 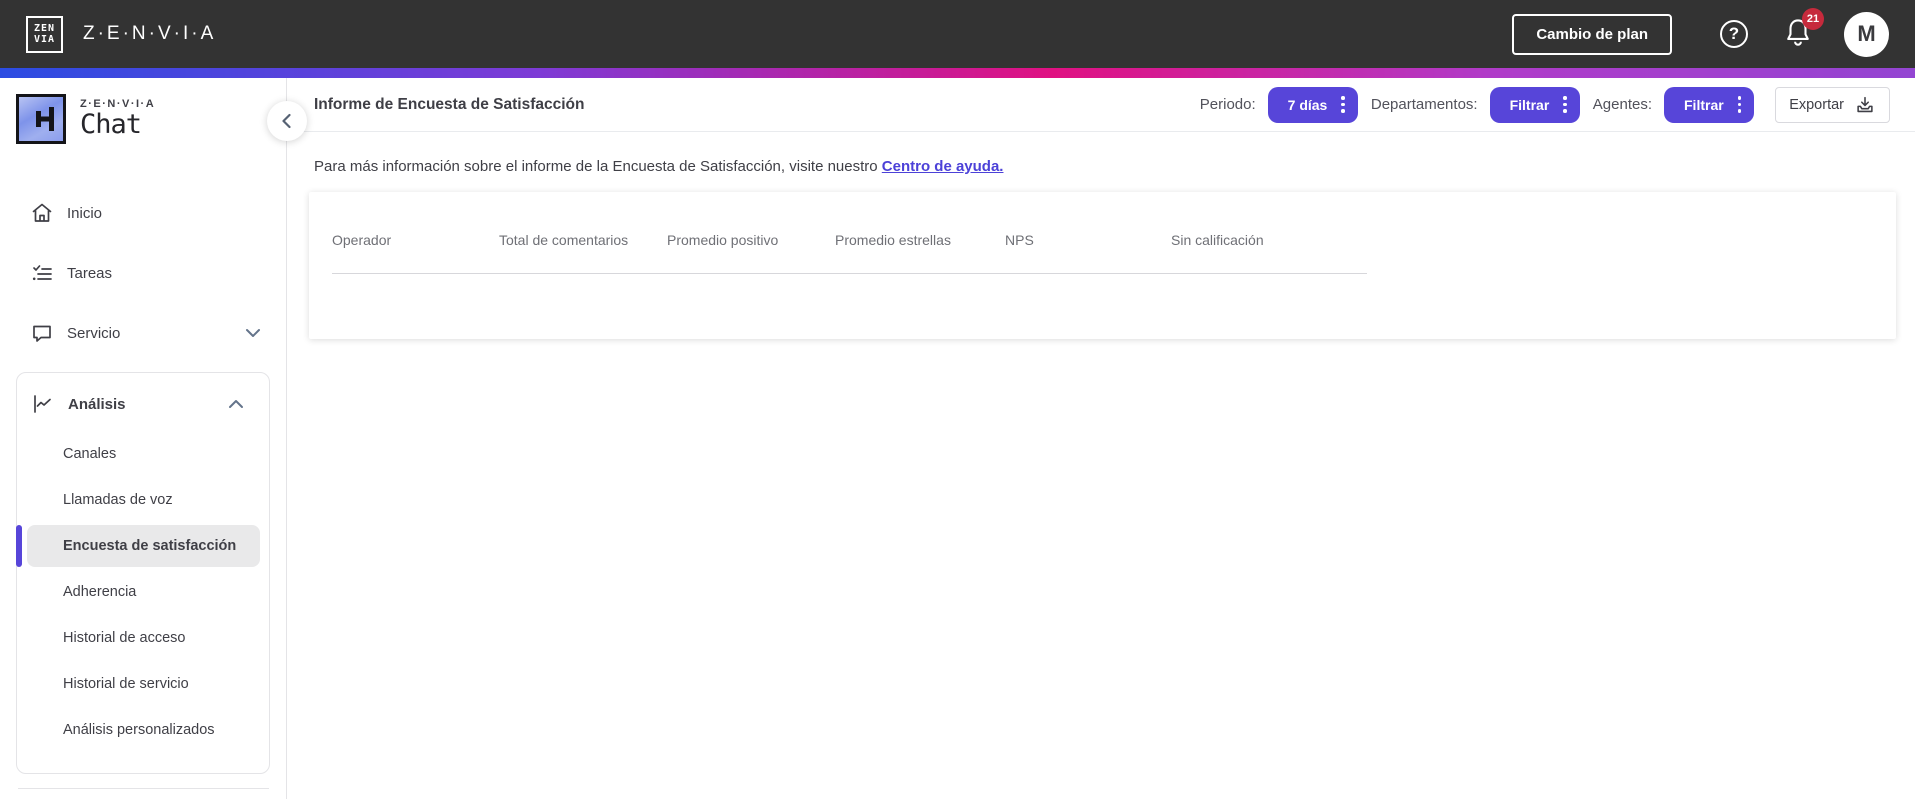 I want to click on logo-line1: ZEN, so click(x=44, y=28).